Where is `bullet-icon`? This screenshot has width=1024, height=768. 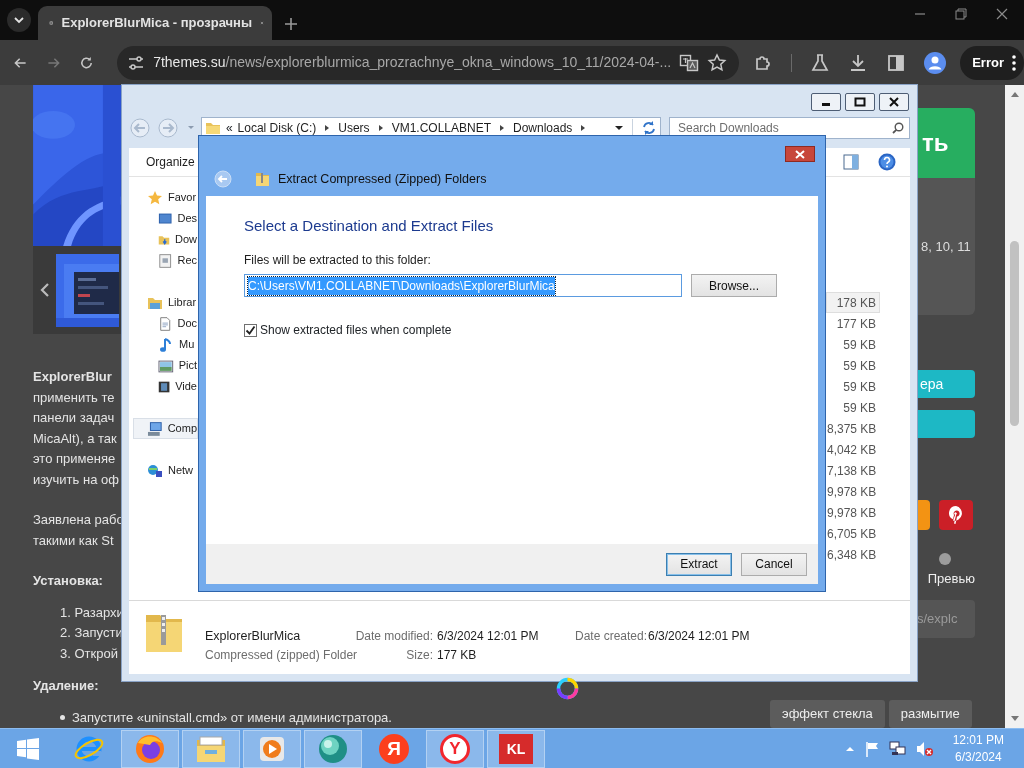
bullet-icon is located at coordinates (62, 718).